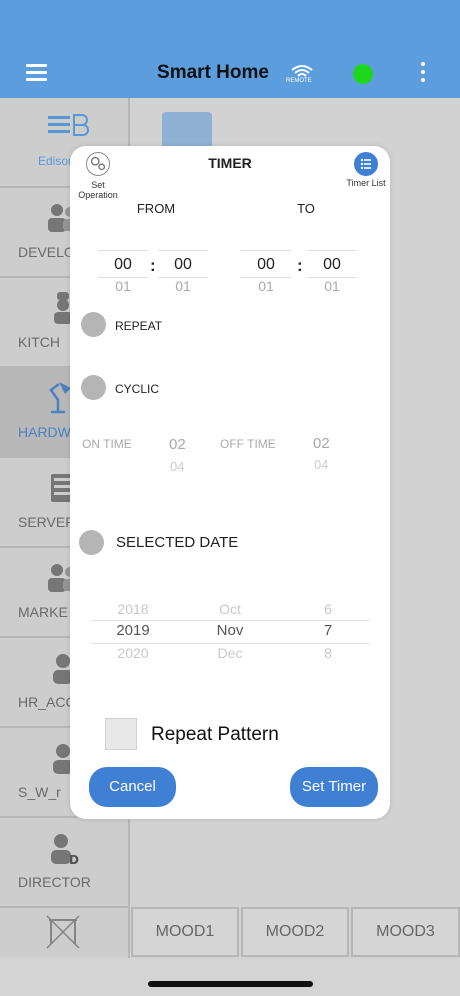 The image size is (460, 996). Describe the element at coordinates (334, 787) in the screenshot. I see `set-timer-button: Set Timer` at that location.